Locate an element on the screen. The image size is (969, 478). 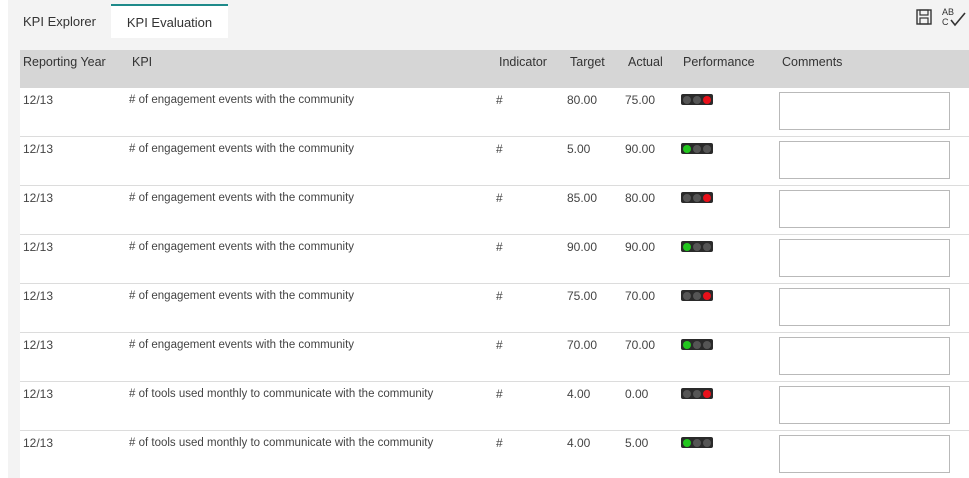
spellcheck-icon: AB C is located at coordinates (954, 17).